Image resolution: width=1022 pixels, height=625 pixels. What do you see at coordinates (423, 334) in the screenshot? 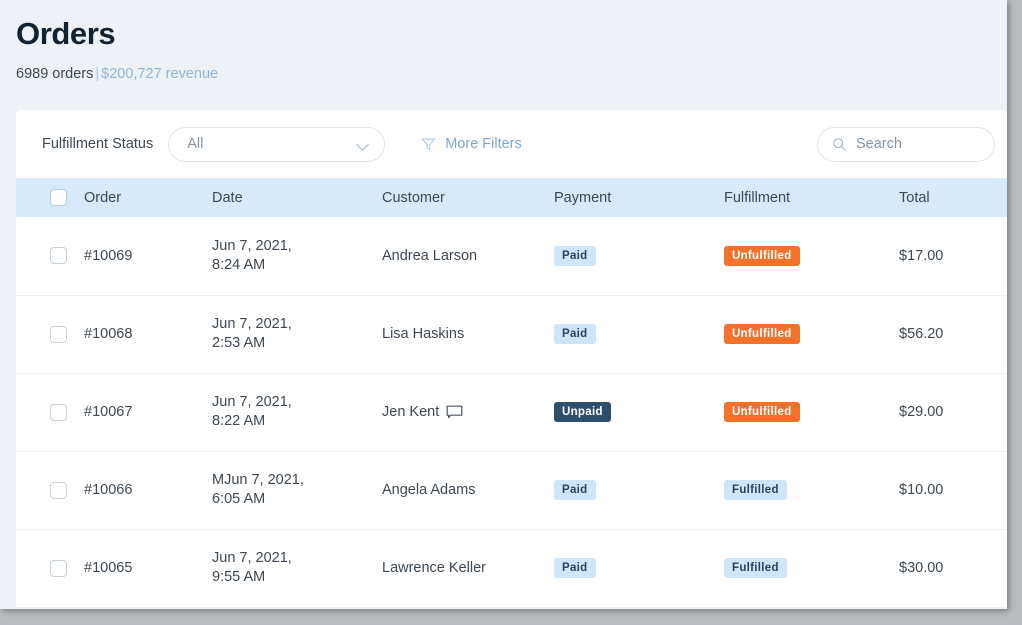
I see `customer-name: Lisa Haskins` at bounding box center [423, 334].